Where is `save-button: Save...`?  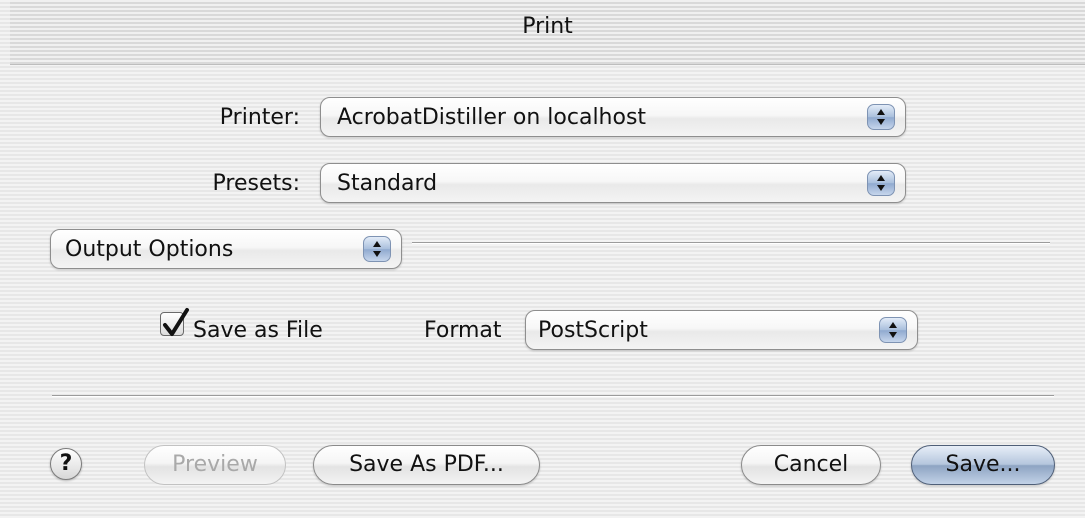
save-button: Save... is located at coordinates (983, 465).